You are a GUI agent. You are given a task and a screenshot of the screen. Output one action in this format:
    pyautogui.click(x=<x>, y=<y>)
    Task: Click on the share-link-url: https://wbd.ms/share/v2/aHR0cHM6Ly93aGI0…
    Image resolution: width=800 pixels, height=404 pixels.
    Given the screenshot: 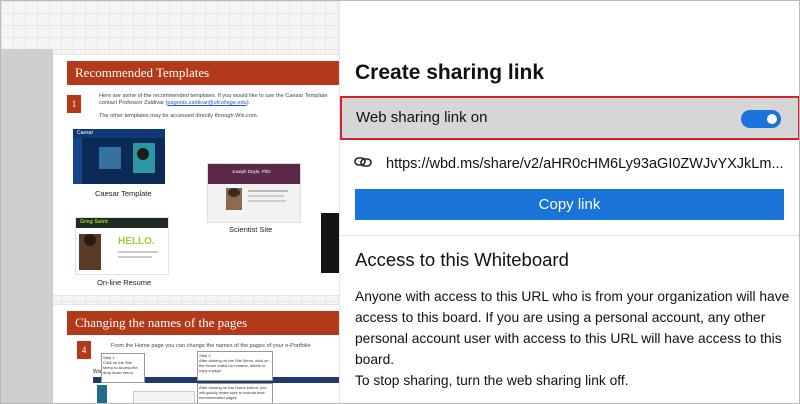 What is the action you would take?
    pyautogui.click(x=585, y=164)
    